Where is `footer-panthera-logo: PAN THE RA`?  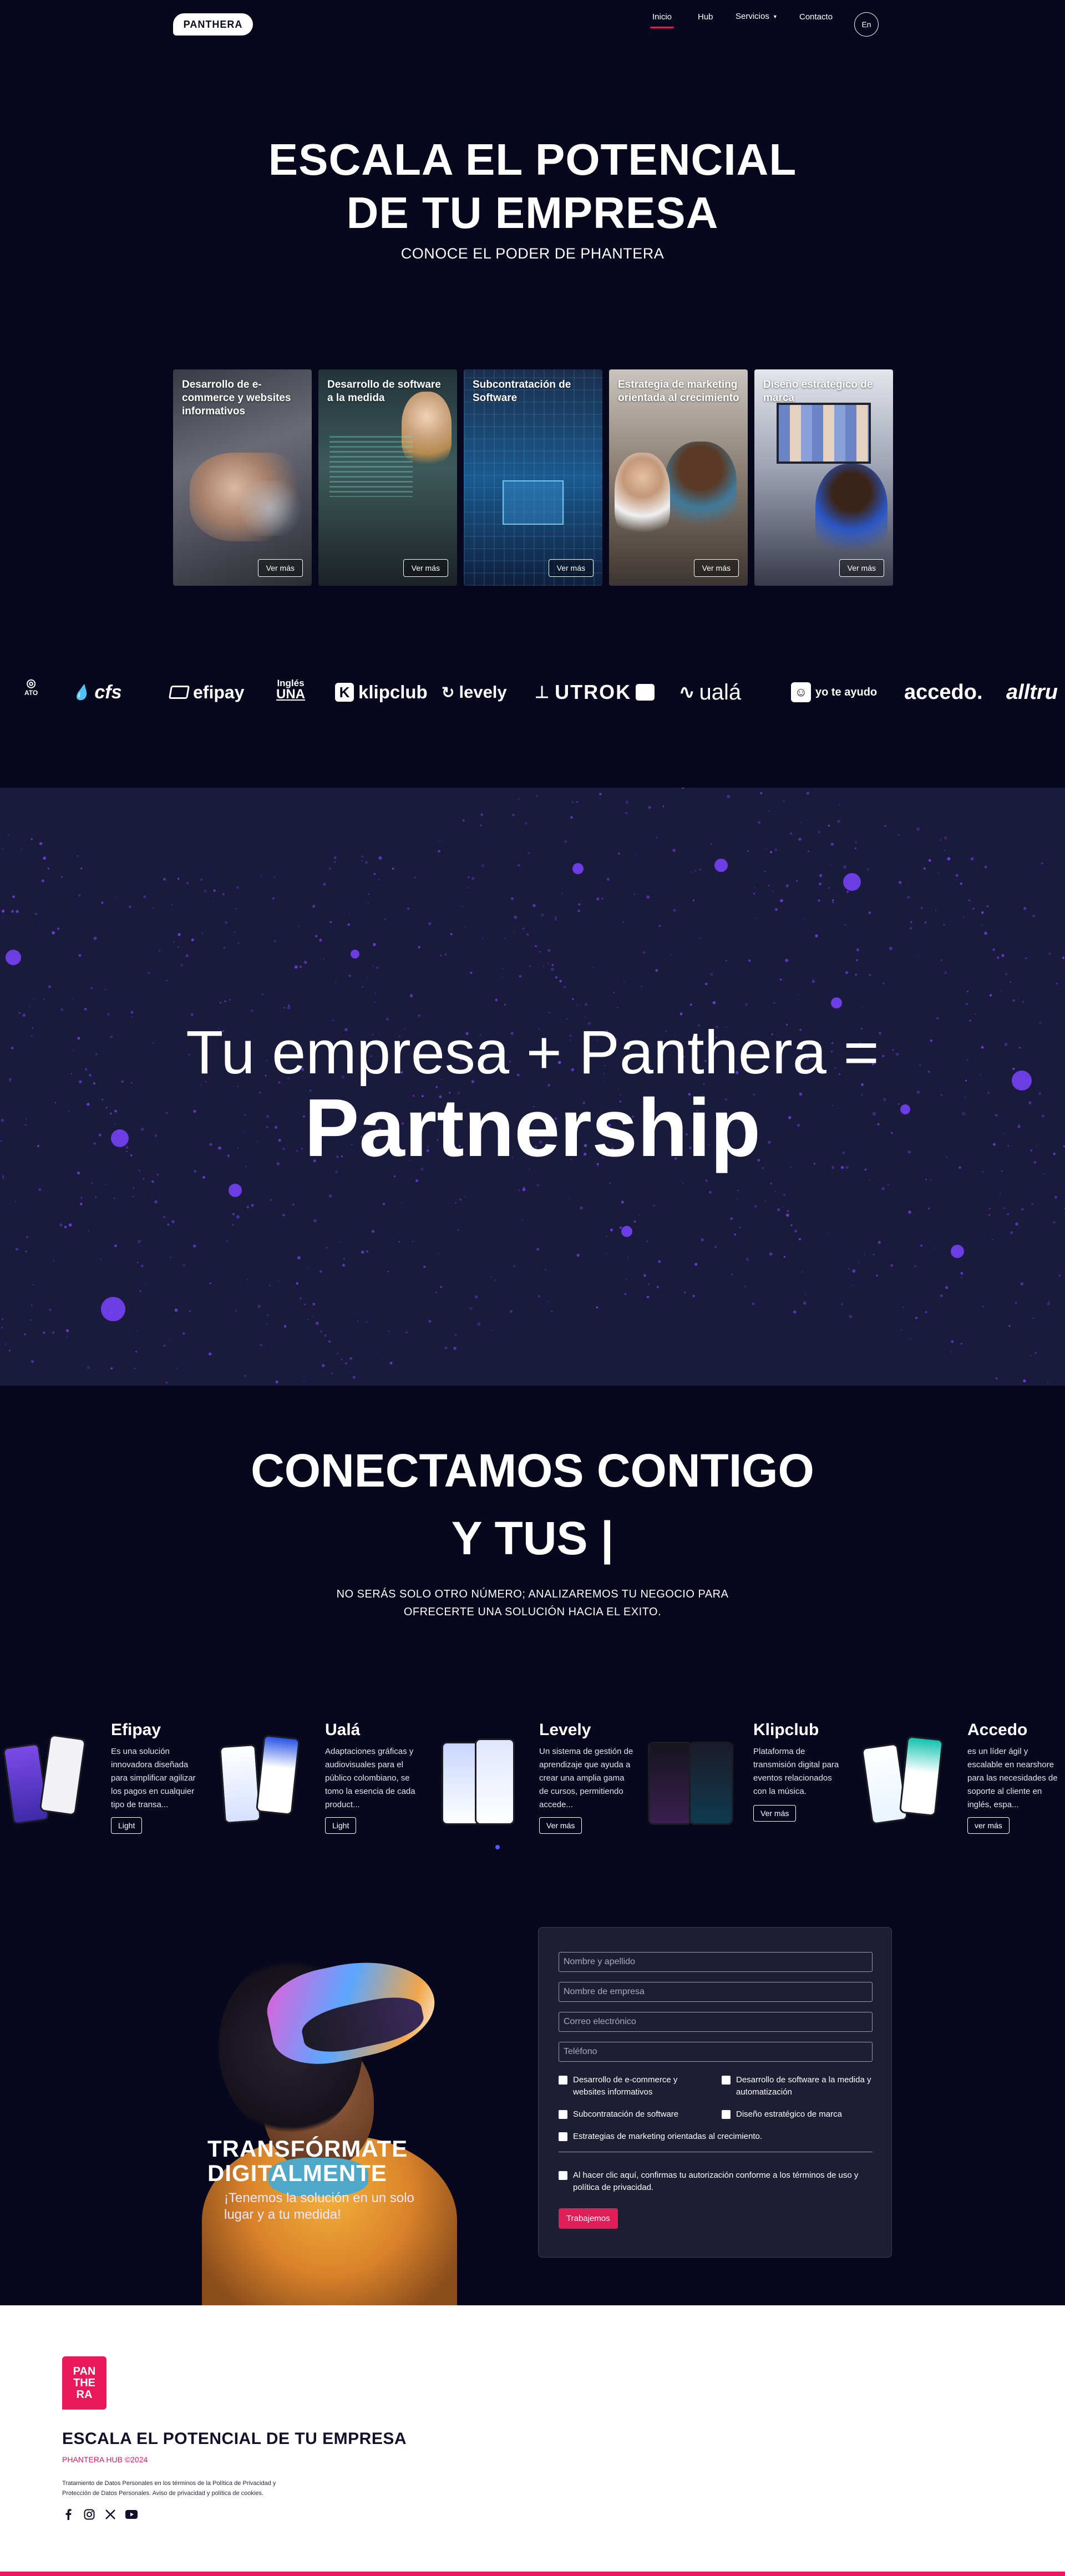 footer-panthera-logo: PAN THE RA is located at coordinates (84, 2383).